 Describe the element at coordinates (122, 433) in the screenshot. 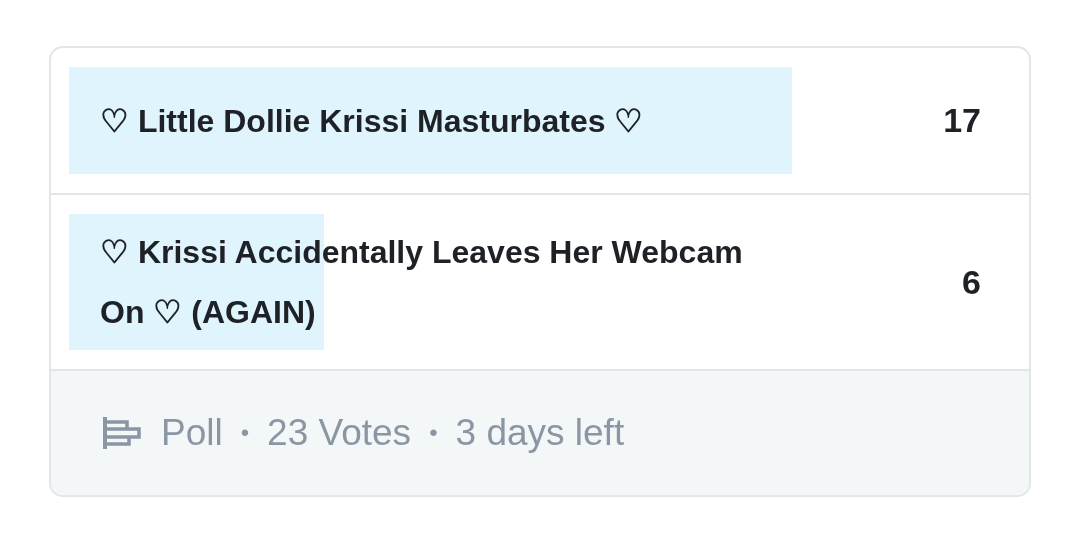

I see `poll-icon` at that location.